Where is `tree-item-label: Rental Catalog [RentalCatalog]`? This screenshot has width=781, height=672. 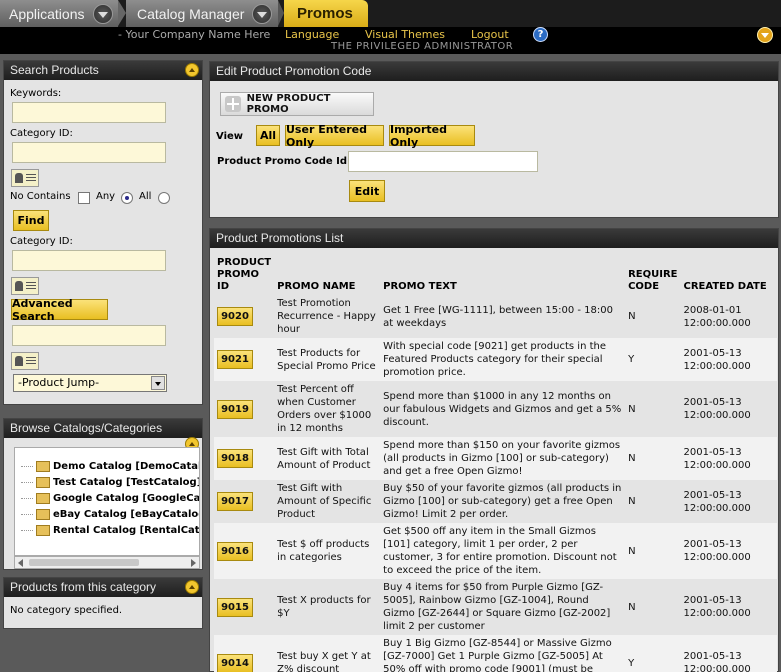
tree-item-label: Rental Catalog [RentalCatalog] is located at coordinates (126, 530).